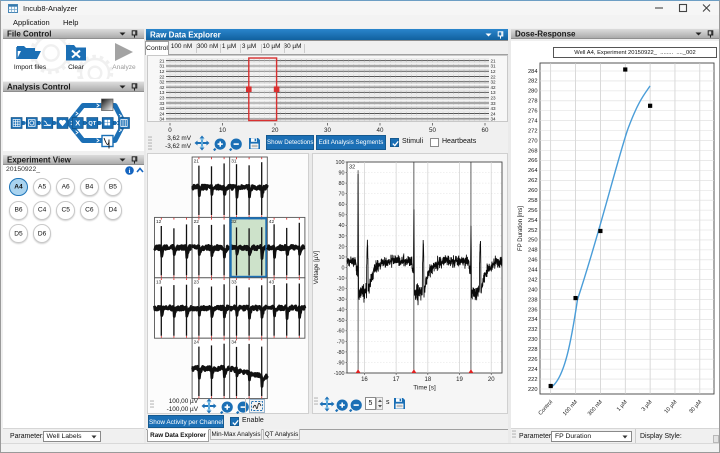 This screenshot has width=720, height=453. What do you see at coordinates (533, 320) in the screenshot?
I see `svg-text: 234` at bounding box center [533, 320].